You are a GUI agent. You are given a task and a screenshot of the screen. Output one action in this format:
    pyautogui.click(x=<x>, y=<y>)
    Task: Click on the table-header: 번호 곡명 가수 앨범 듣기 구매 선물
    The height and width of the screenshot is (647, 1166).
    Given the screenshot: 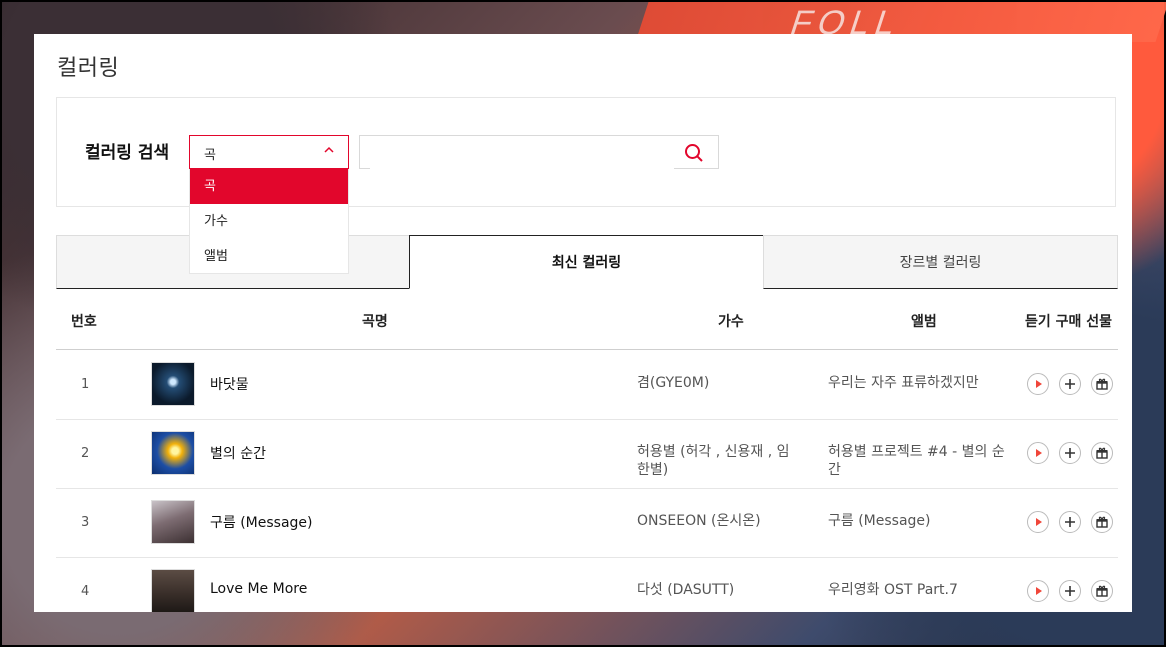 What is the action you would take?
    pyautogui.click(x=587, y=319)
    